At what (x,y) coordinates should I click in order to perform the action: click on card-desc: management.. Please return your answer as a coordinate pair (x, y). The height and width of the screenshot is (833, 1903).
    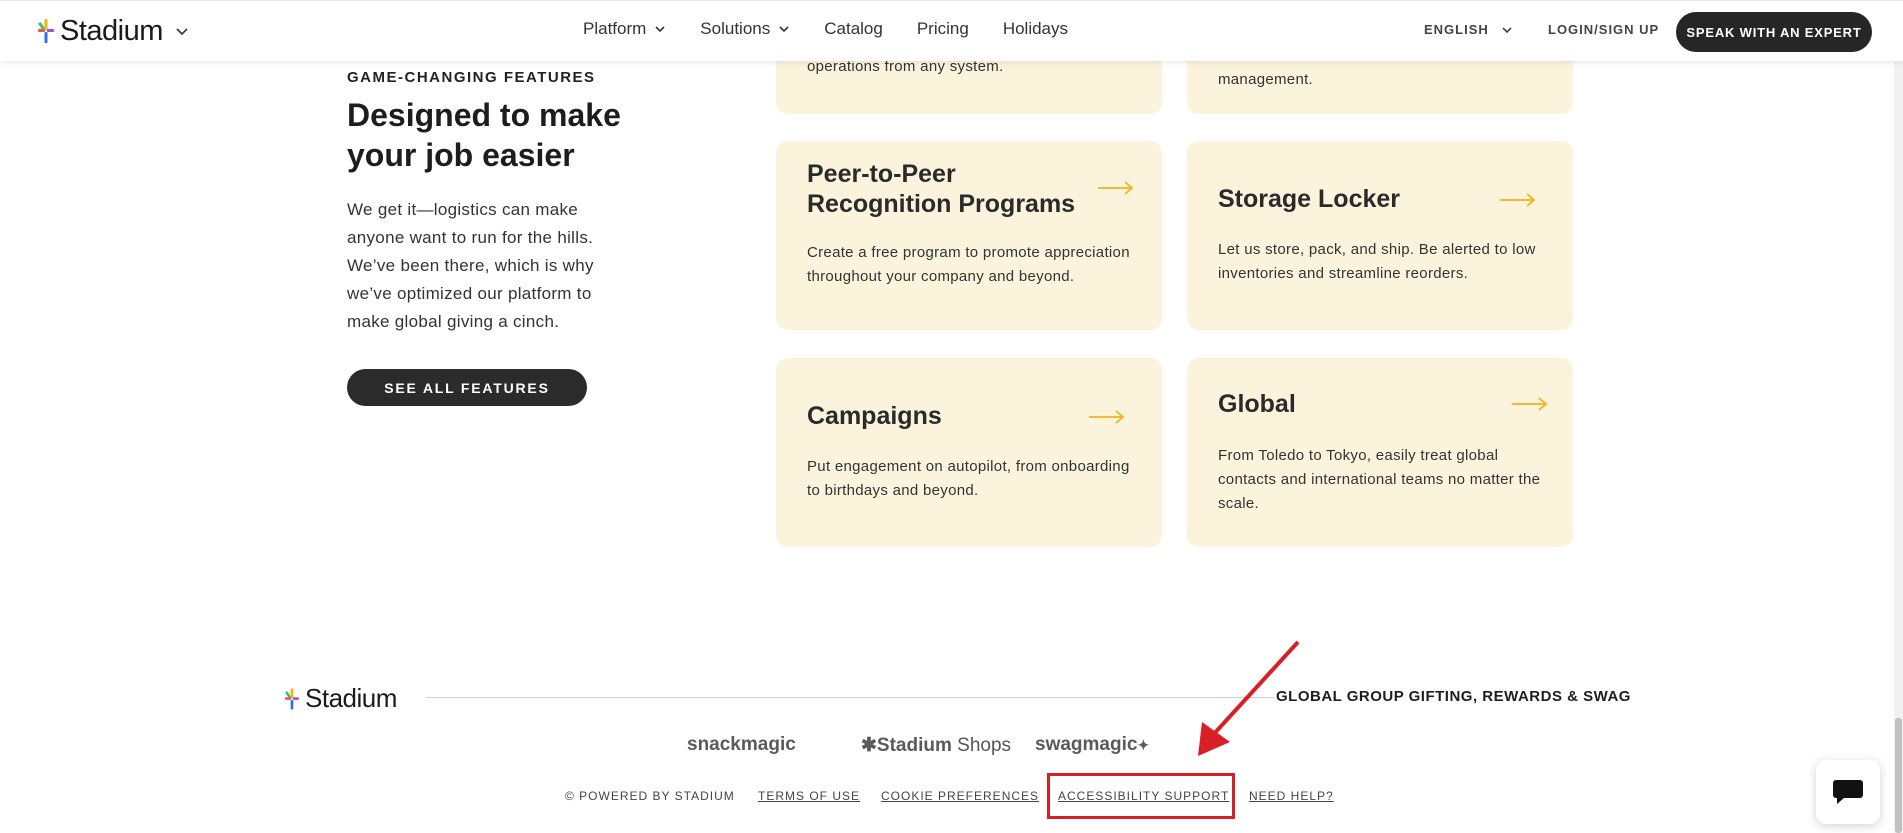
    Looking at the image, I should click on (1266, 79).